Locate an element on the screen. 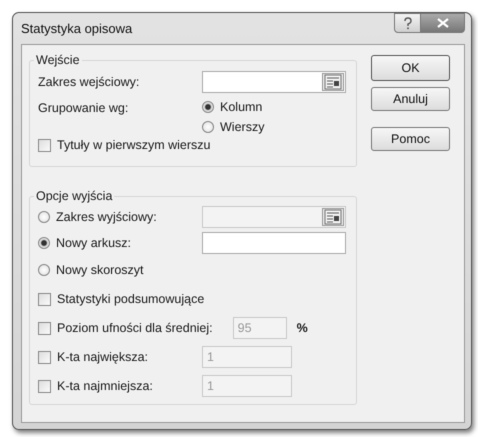  help-icon is located at coordinates (407, 23).